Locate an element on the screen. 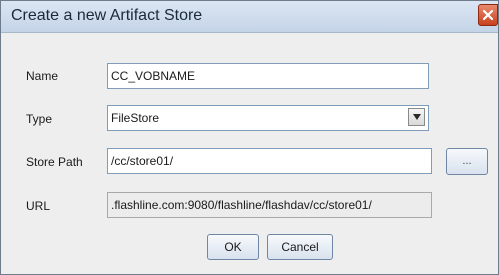  dialog-titlebar: Create a new Artifact Store is located at coordinates (249, 17).